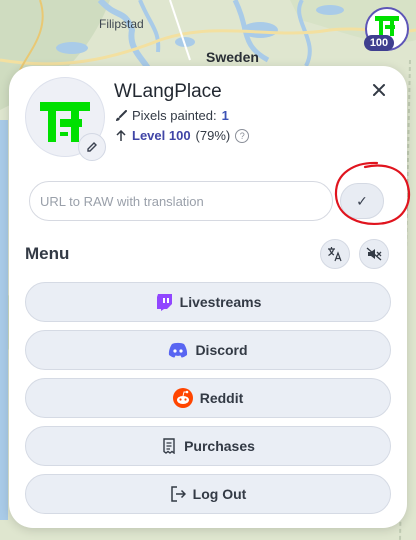  I want to click on livestreams-button: Livestreams, so click(208, 302).